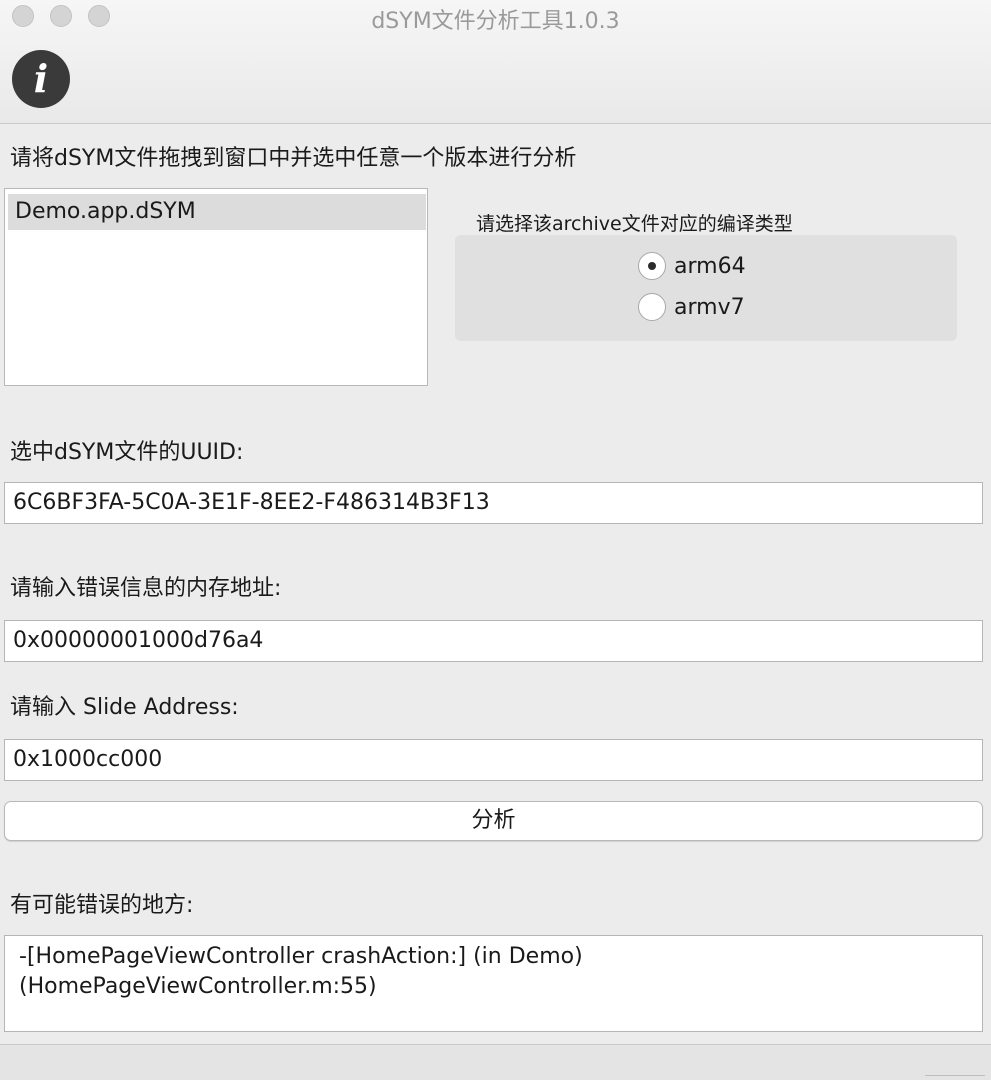  What do you see at coordinates (495, 62) in the screenshot?
I see `window-toolbar: dSYM文件分析工具1.0.3 i` at bounding box center [495, 62].